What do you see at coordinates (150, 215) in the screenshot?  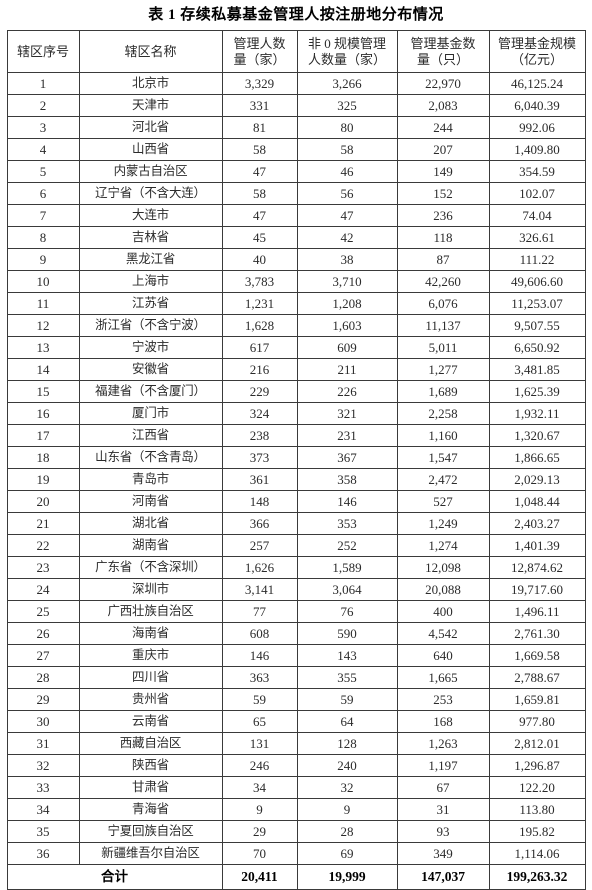 I see `cell-region-name: 大连市` at bounding box center [150, 215].